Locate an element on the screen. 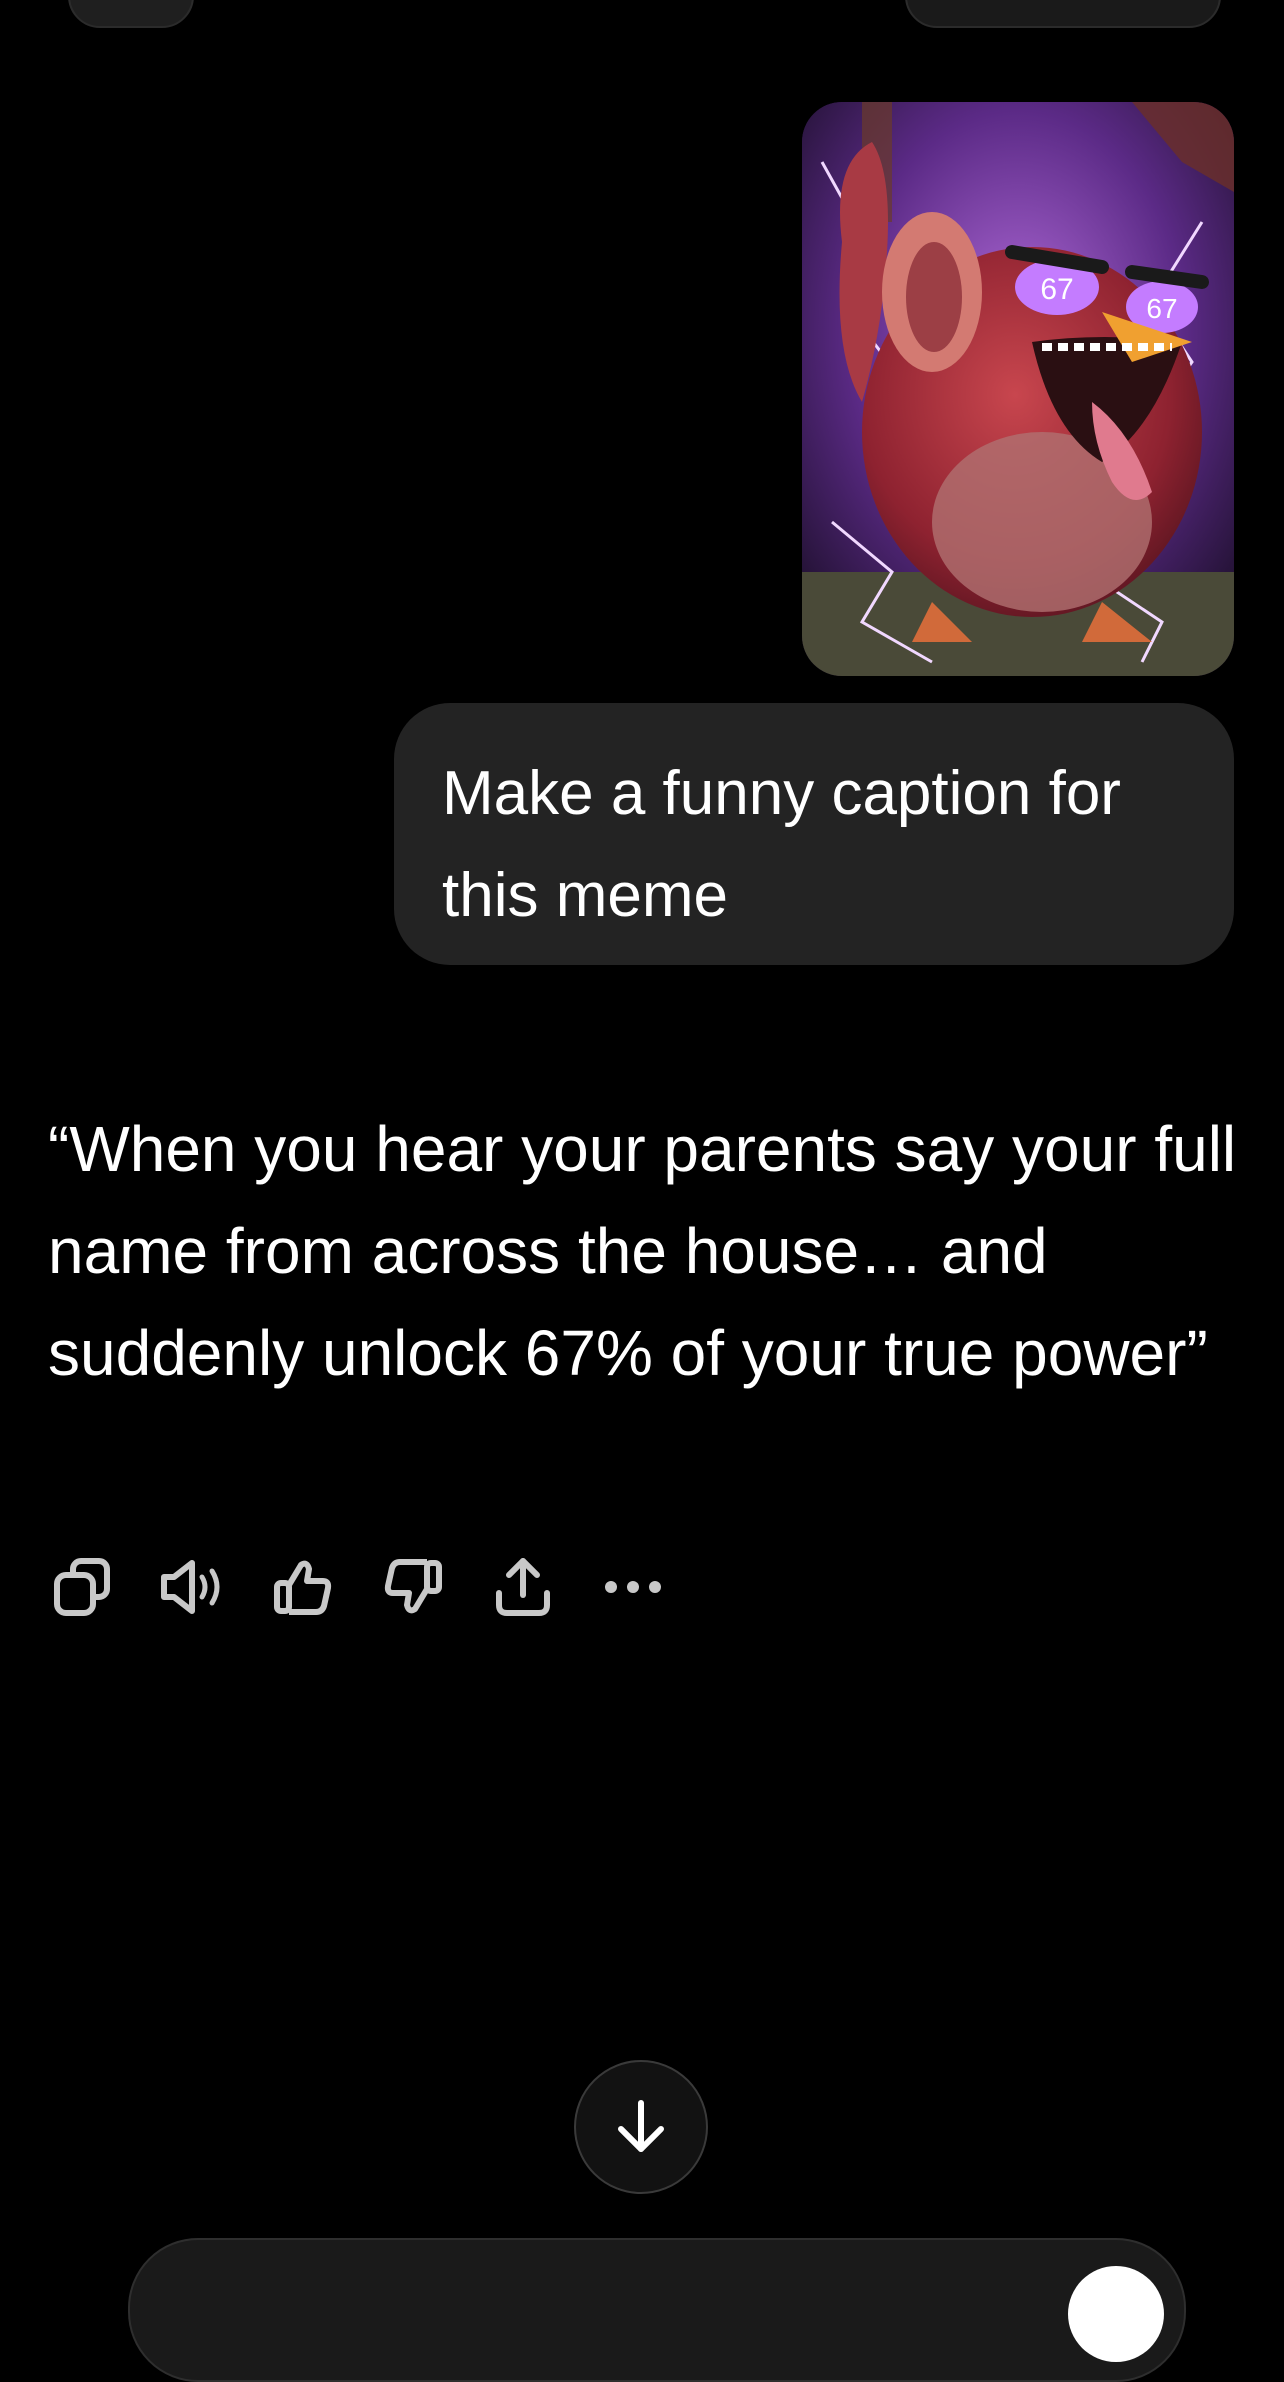 The image size is (1284, 2382). user-message-bubble: Make a funny caption for this meme is located at coordinates (814, 834).